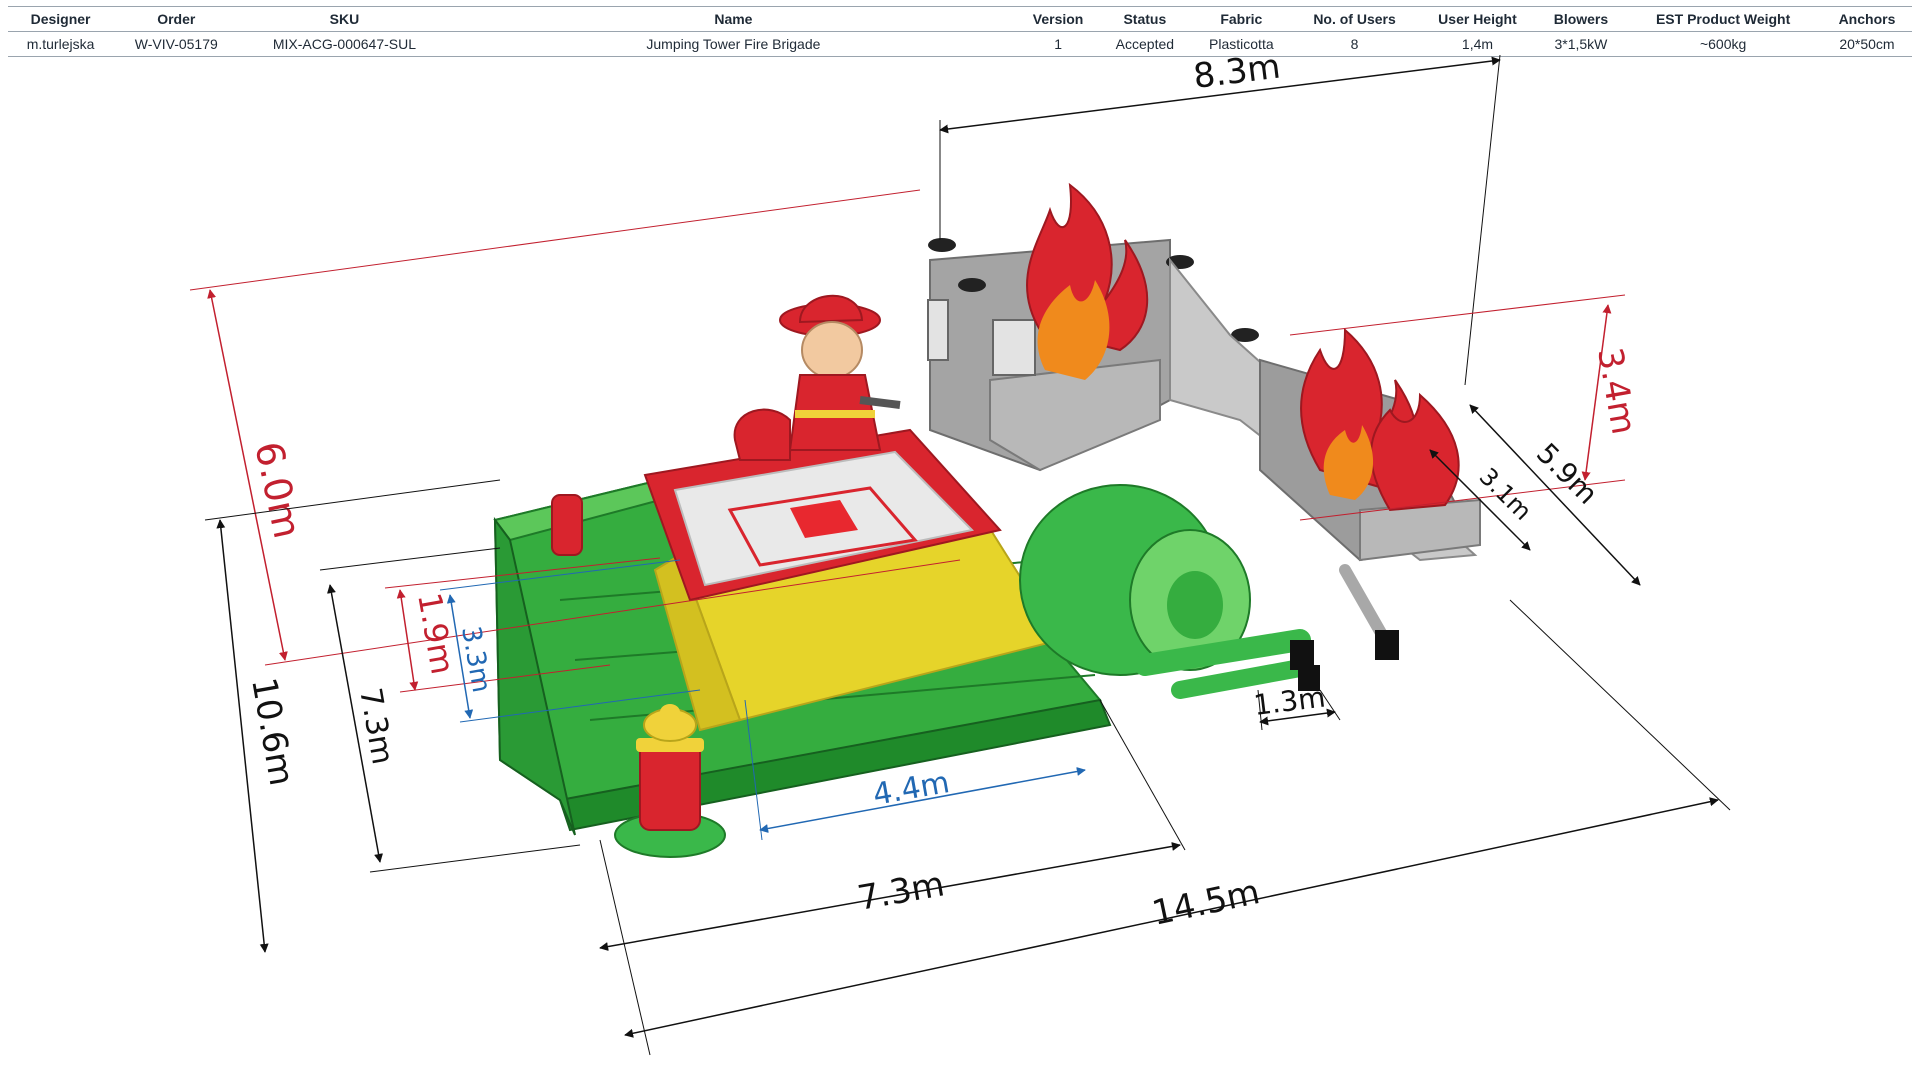  I want to click on header-anchors: Anchors, so click(1866, 19).